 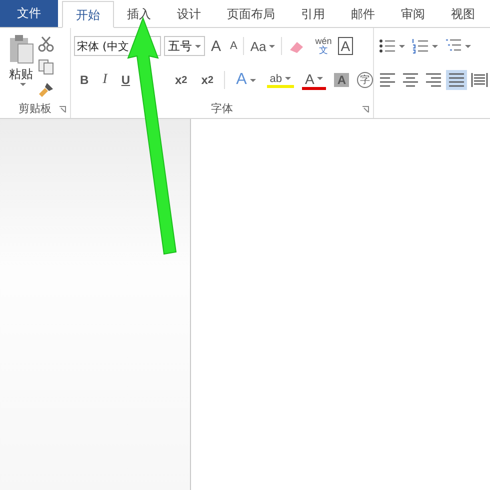 I want to click on character-border-button: A, so click(x=346, y=46).